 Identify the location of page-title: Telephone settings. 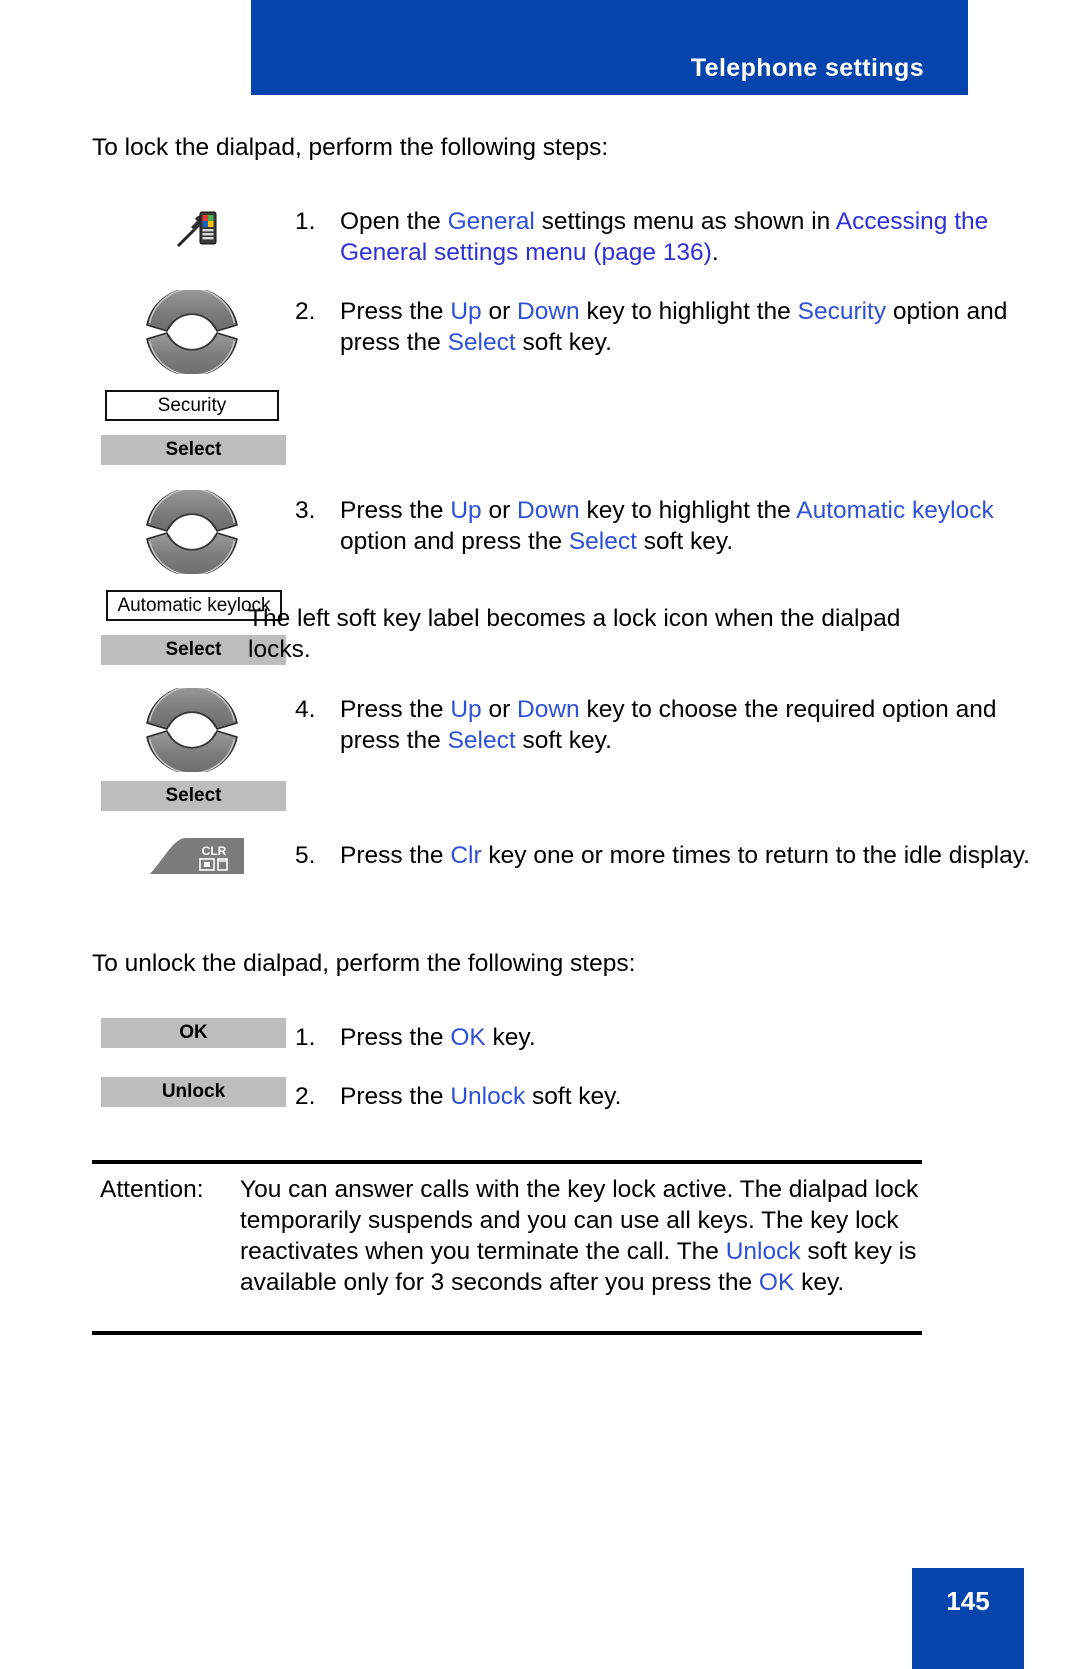
(807, 68).